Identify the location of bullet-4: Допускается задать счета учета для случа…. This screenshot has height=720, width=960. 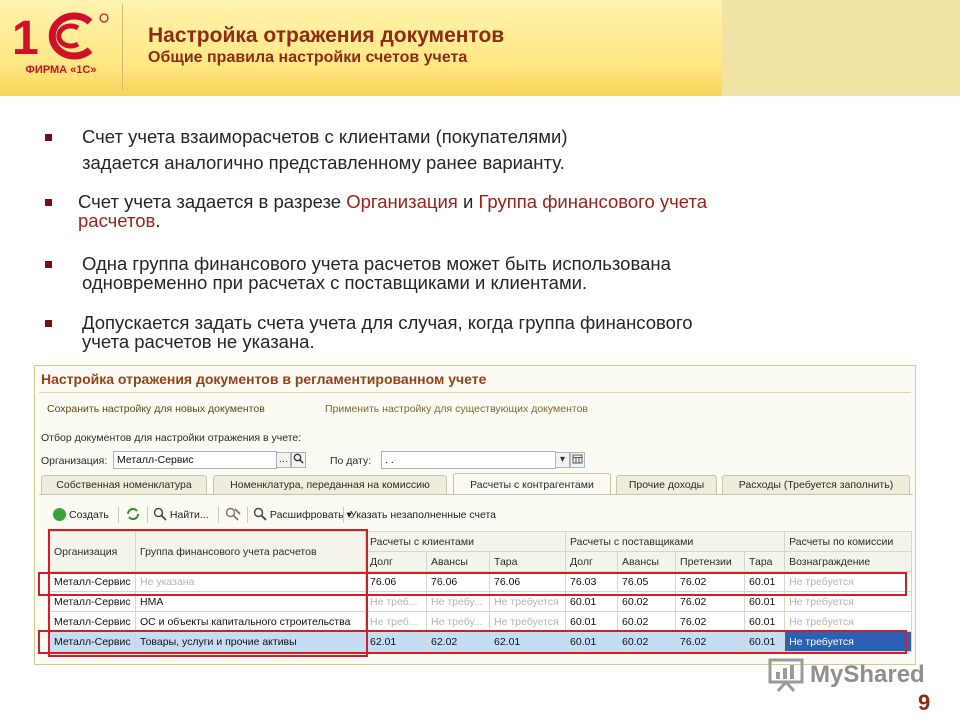
(369, 332).